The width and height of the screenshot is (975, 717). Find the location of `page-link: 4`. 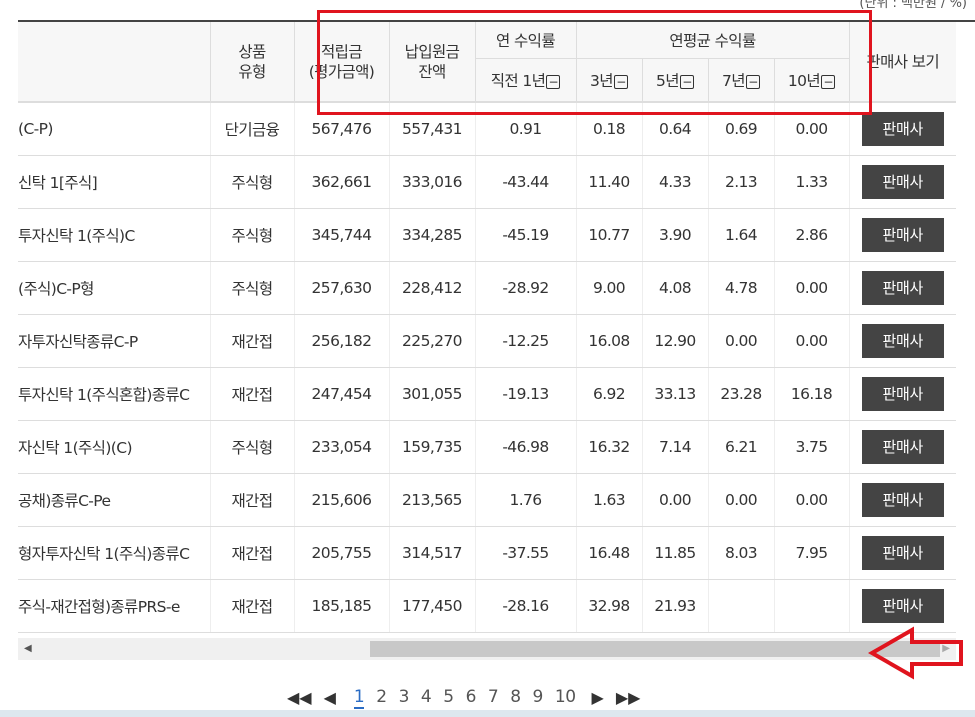

page-link: 4 is located at coordinates (426, 697).